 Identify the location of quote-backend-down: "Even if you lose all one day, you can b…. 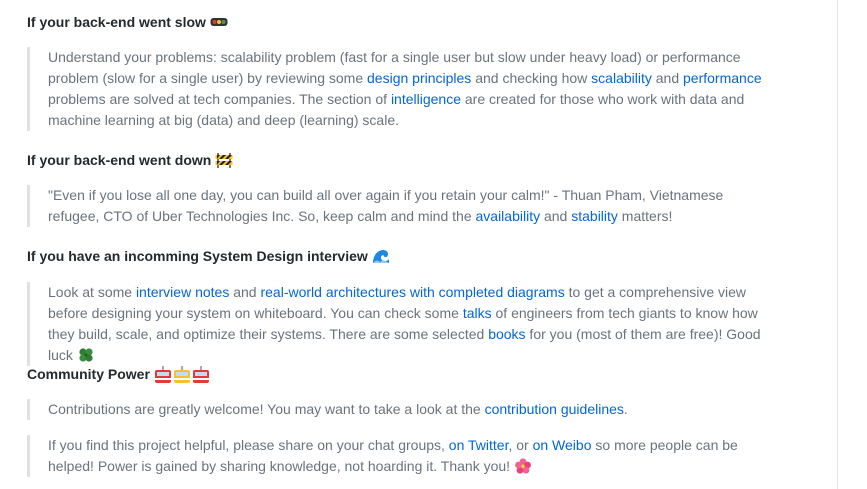
(397, 206).